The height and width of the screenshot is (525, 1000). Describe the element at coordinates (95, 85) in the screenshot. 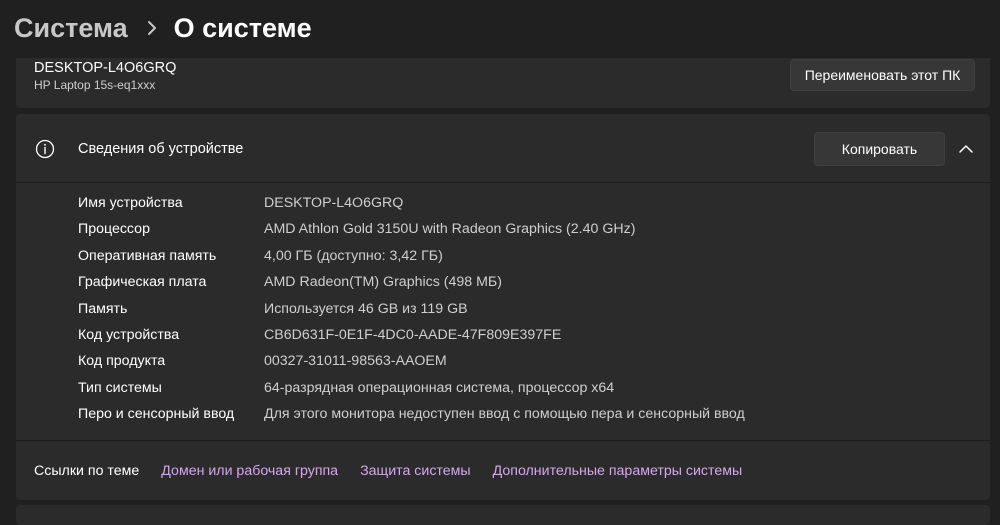

I see `device-model: HP Laptop 15s-eq1xxx` at that location.